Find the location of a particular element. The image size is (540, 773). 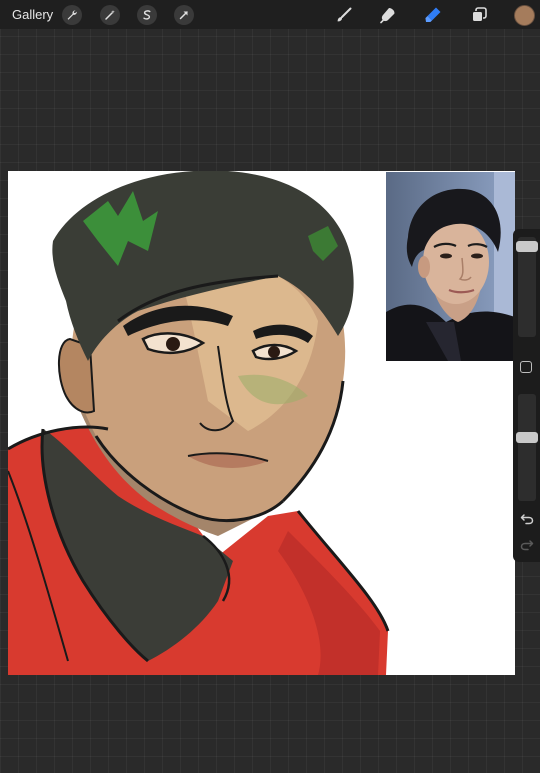

gallery-button: Gallery is located at coordinates (32, 14).